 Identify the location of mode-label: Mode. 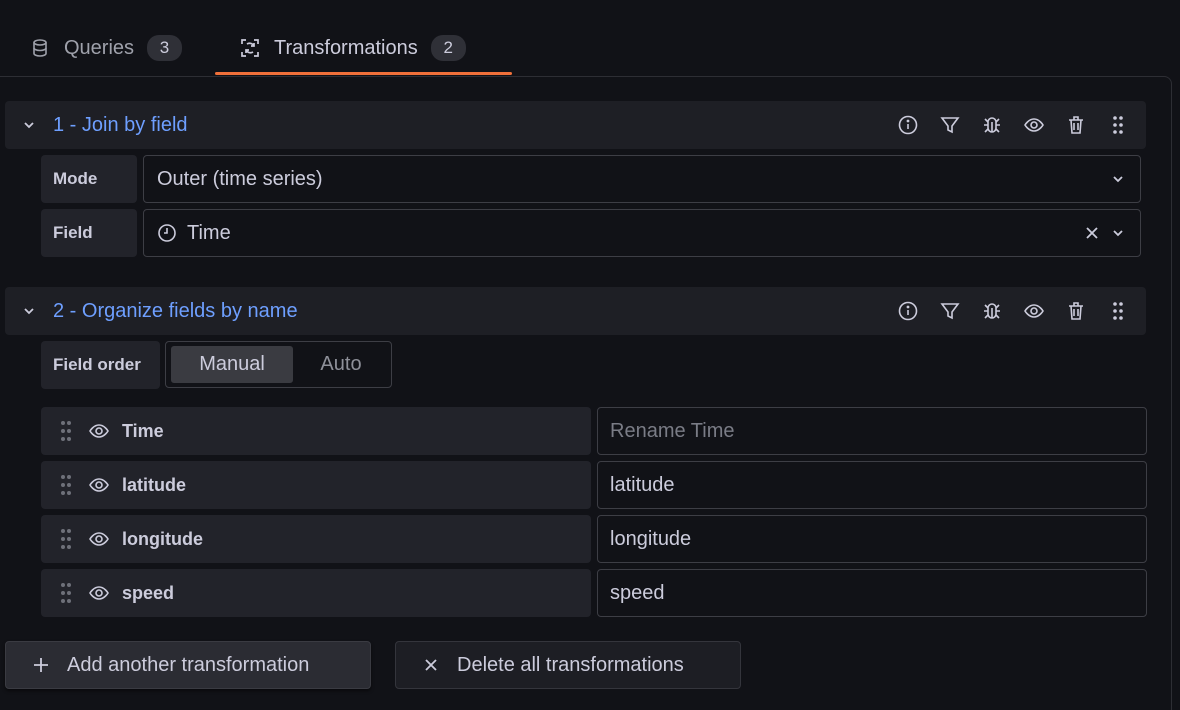
(89, 179).